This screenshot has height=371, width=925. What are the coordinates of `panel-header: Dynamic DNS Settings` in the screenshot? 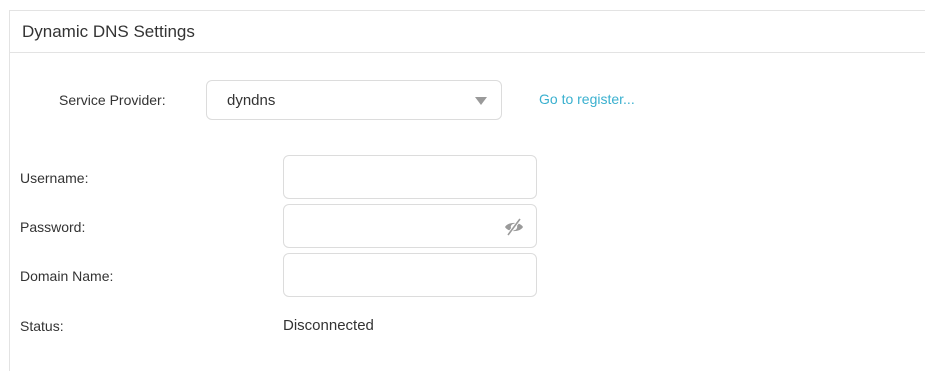 It's located at (467, 32).